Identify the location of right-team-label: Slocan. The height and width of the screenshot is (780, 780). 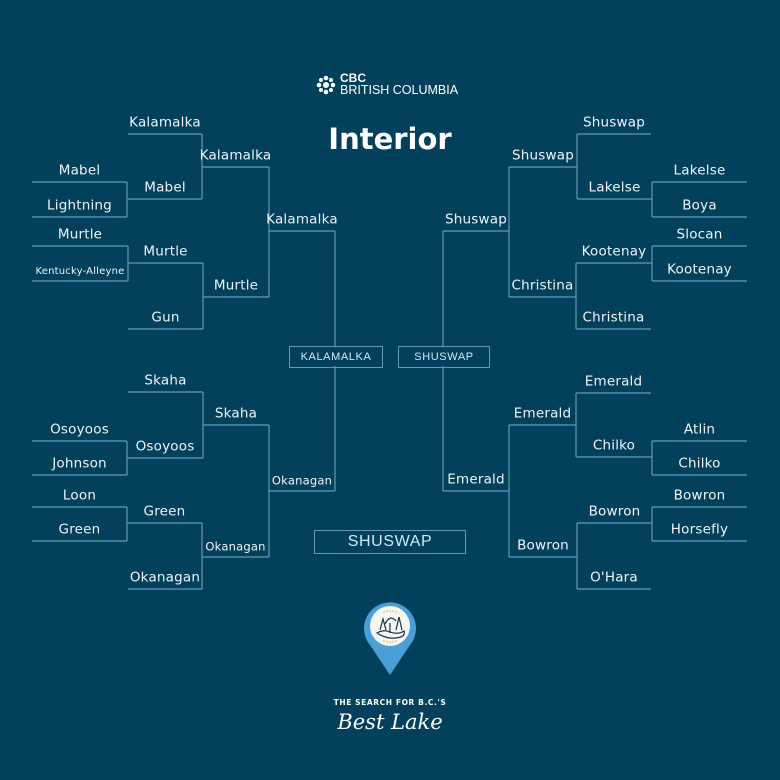
(699, 234).